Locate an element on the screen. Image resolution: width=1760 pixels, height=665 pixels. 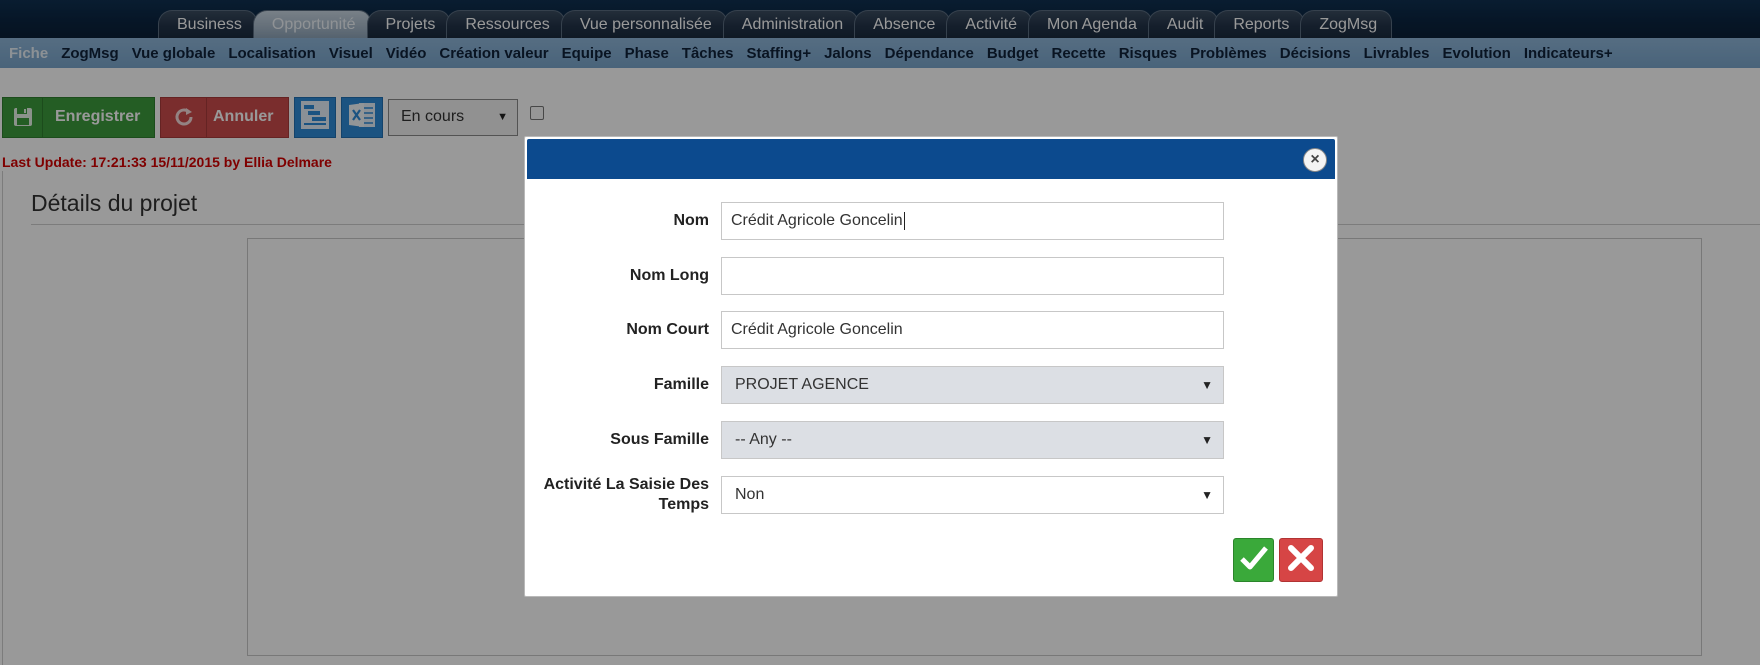
field-row-activite: Activité La Saisie Des Temps Non ▼ is located at coordinates (932, 495).